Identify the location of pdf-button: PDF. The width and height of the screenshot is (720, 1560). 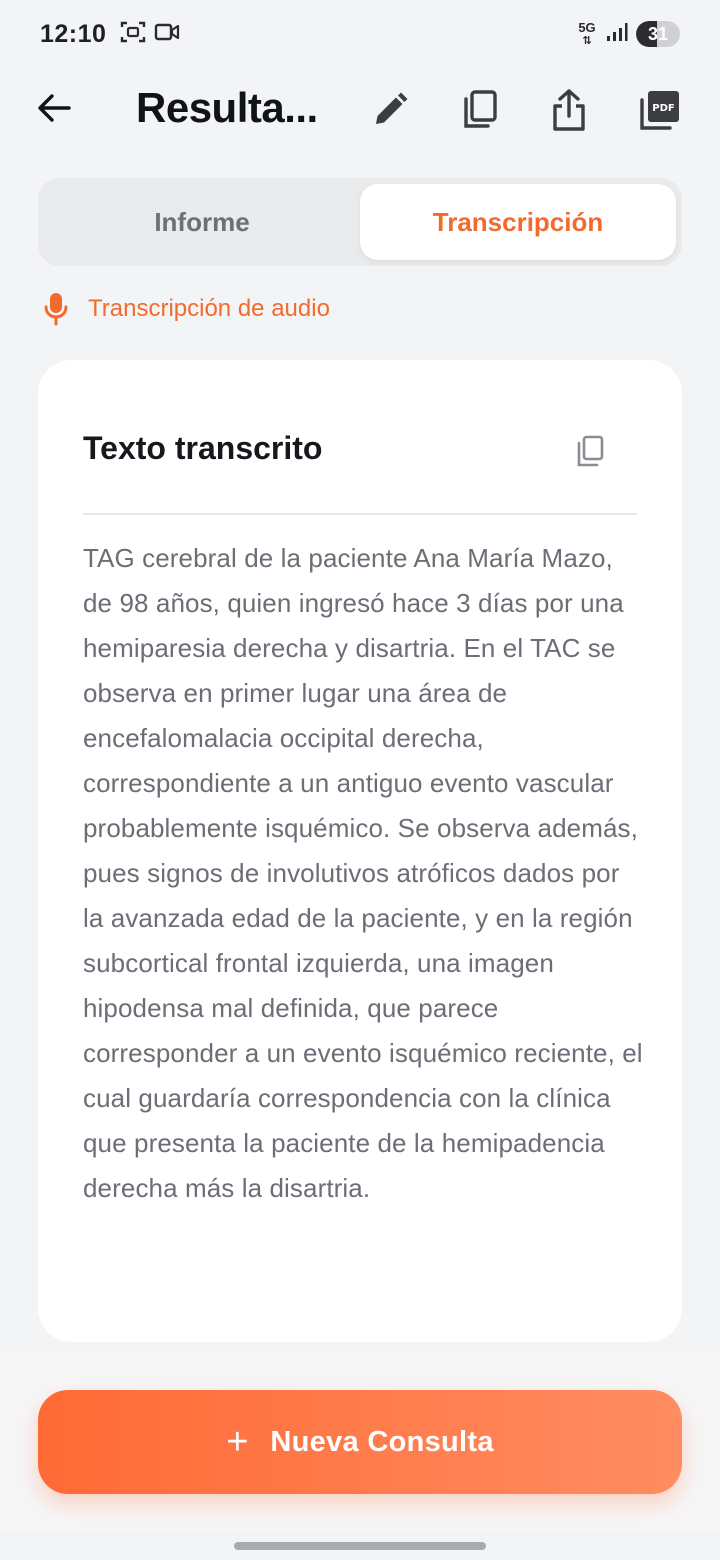
(659, 110).